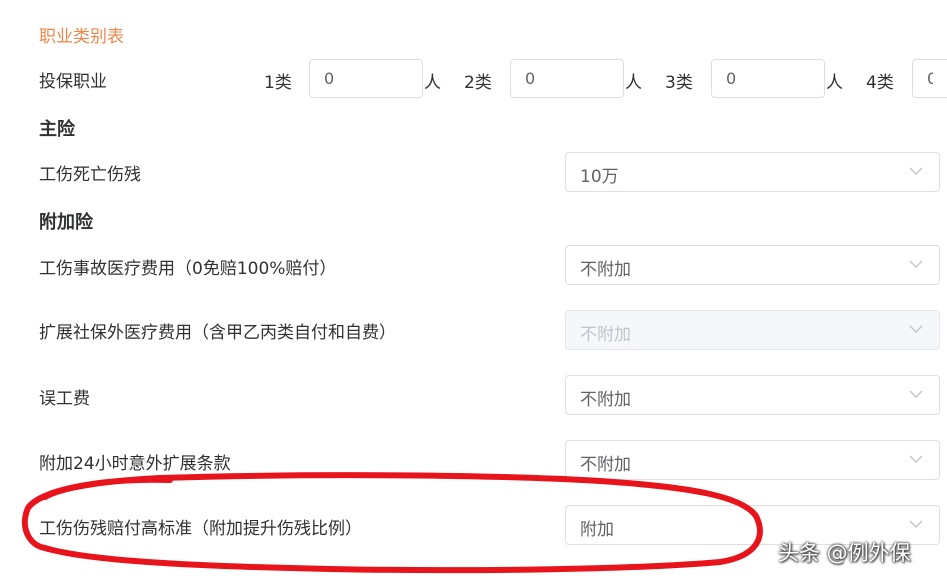 The height and width of the screenshot is (580, 947). Describe the element at coordinates (768, 78) in the screenshot. I see `class-3-count-input` at that location.